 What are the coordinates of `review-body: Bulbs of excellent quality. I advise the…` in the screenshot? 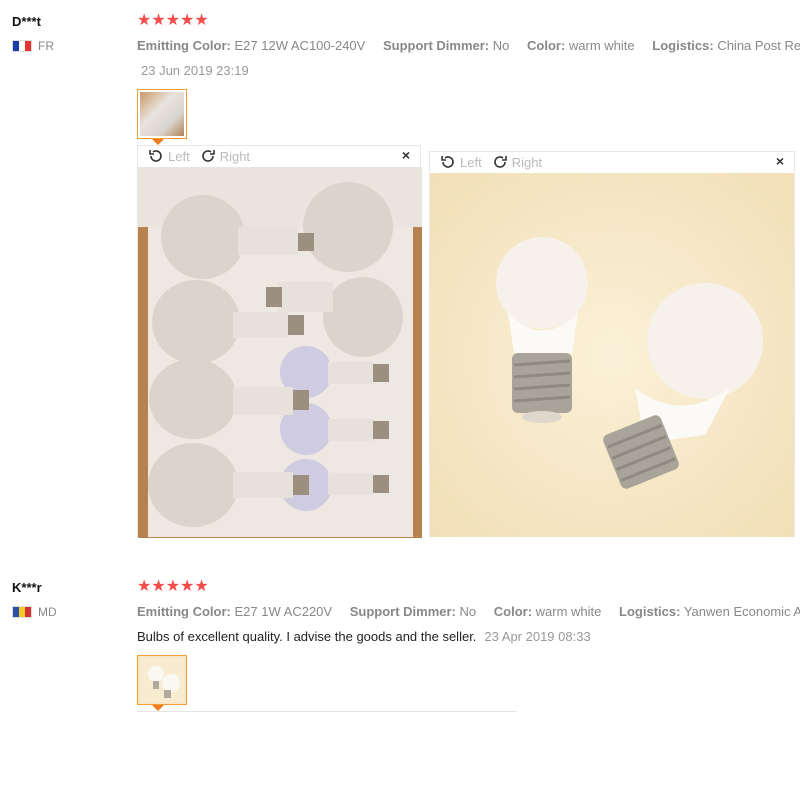 It's located at (364, 636).